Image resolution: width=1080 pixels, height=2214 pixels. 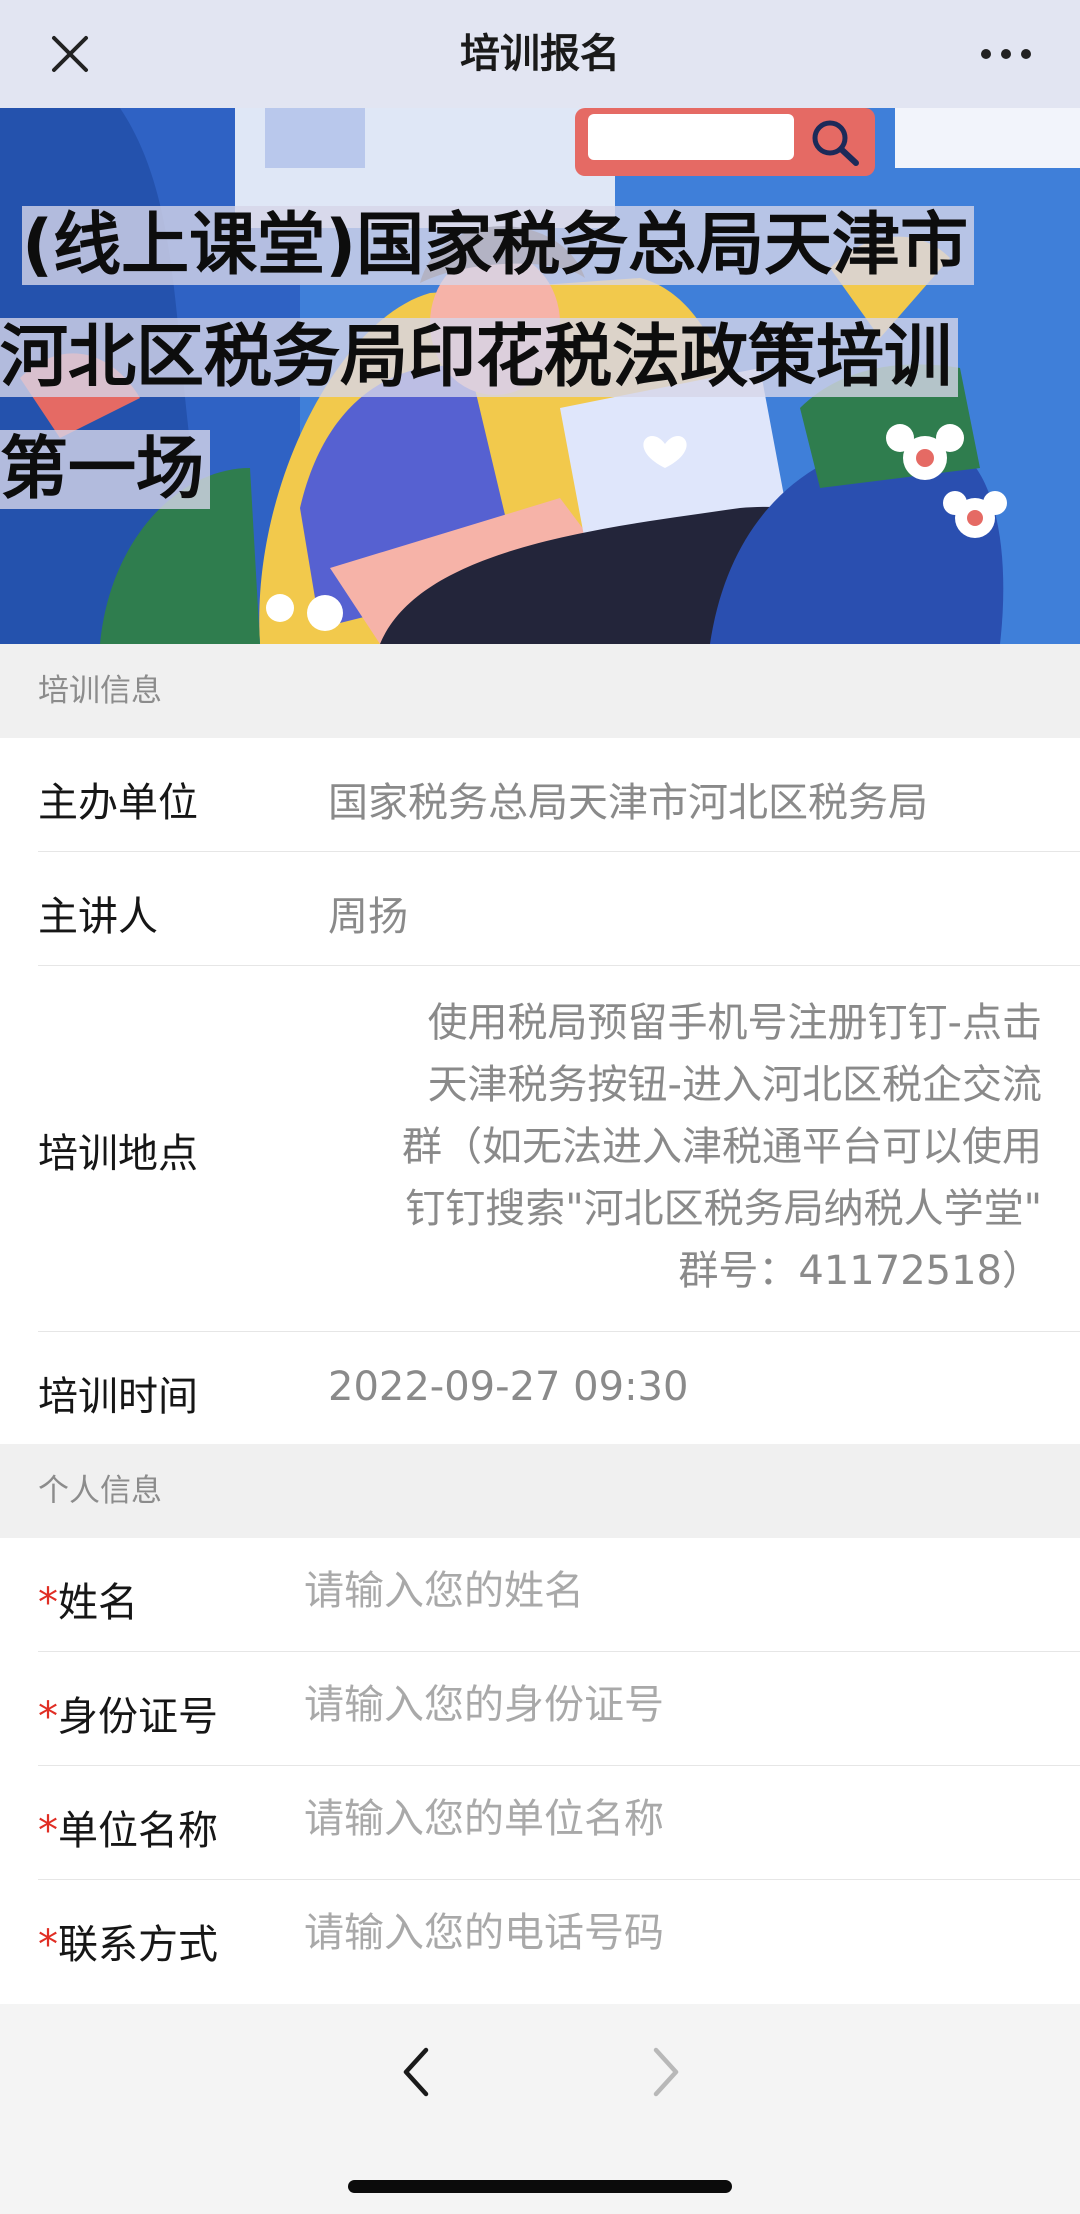 What do you see at coordinates (128, 1717) in the screenshot?
I see `id-label: *身份证号` at bounding box center [128, 1717].